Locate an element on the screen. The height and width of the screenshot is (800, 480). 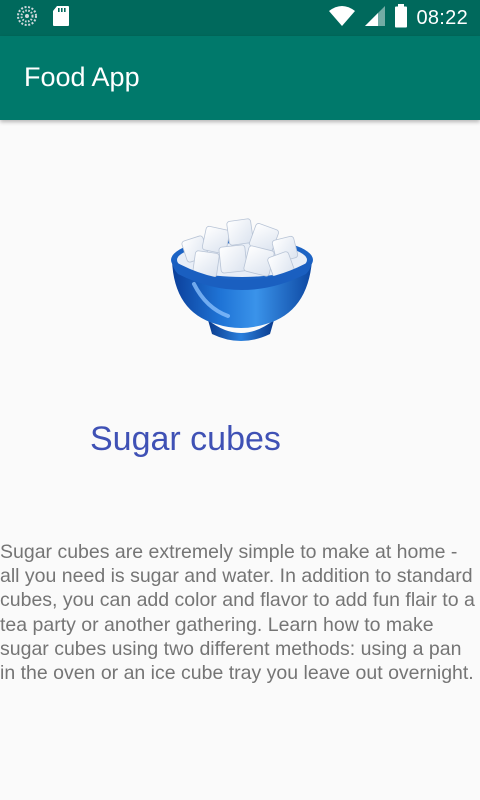
battery-icon is located at coordinates (401, 18).